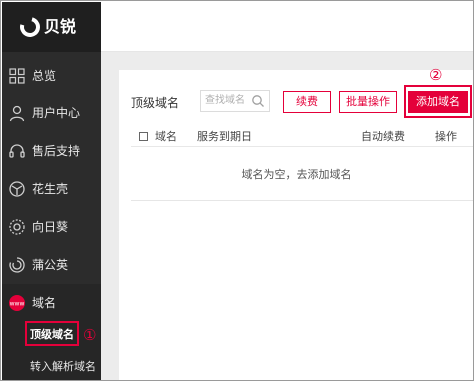  I want to click on logo-icon, so click(30, 27).